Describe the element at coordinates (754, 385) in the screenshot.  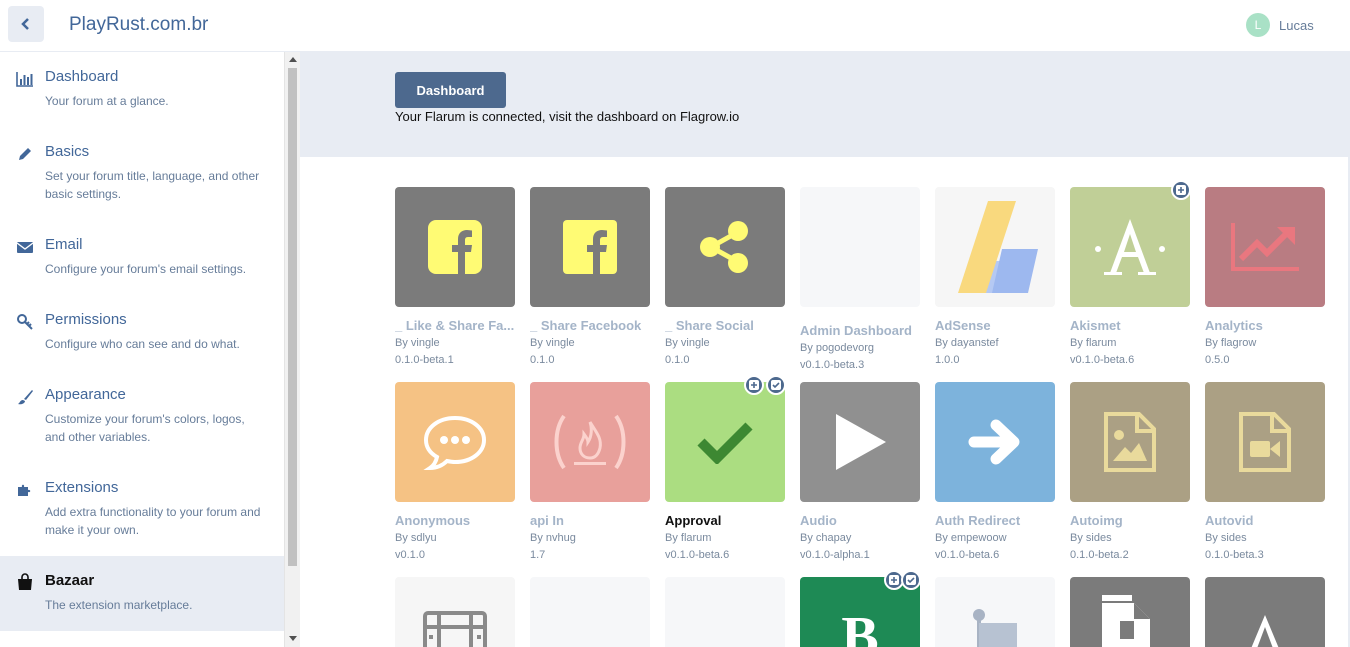
I see `add-badge-icon` at that location.